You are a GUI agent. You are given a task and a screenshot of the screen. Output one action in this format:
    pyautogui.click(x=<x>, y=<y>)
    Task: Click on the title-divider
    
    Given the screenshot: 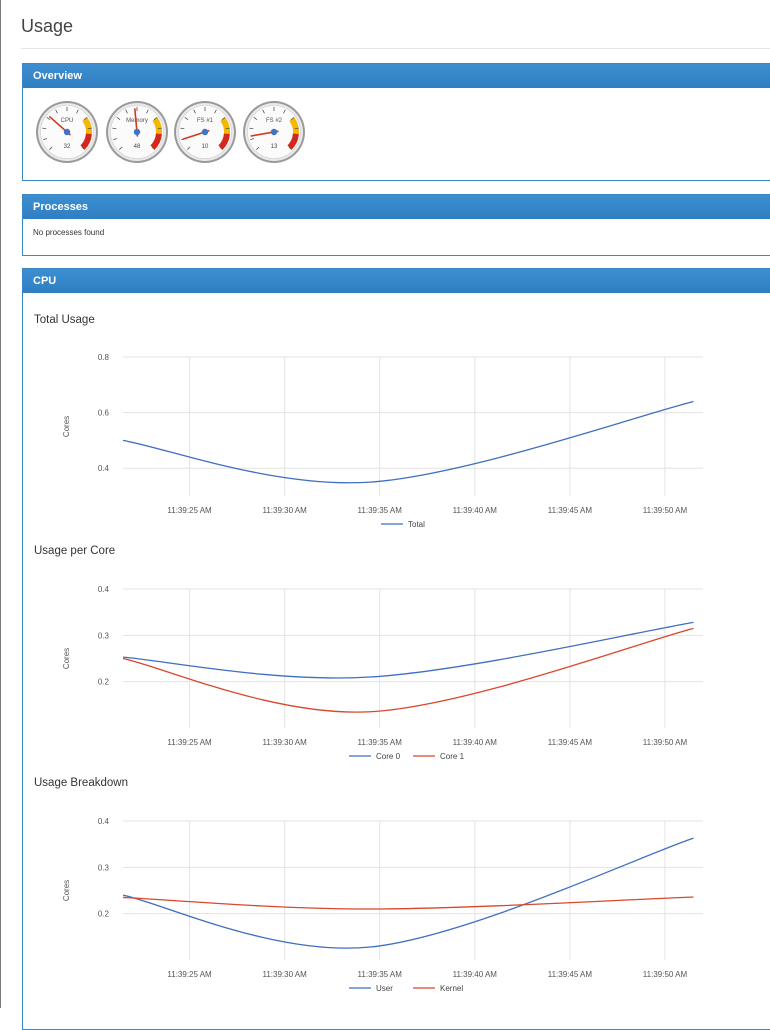 What is the action you would take?
    pyautogui.click(x=395, y=48)
    